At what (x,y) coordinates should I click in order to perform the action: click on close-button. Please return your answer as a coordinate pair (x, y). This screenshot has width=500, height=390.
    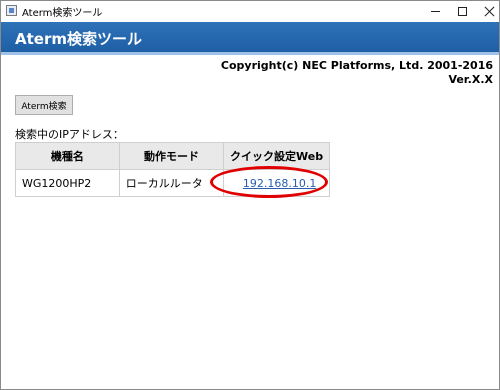
    Looking at the image, I should click on (485, 11).